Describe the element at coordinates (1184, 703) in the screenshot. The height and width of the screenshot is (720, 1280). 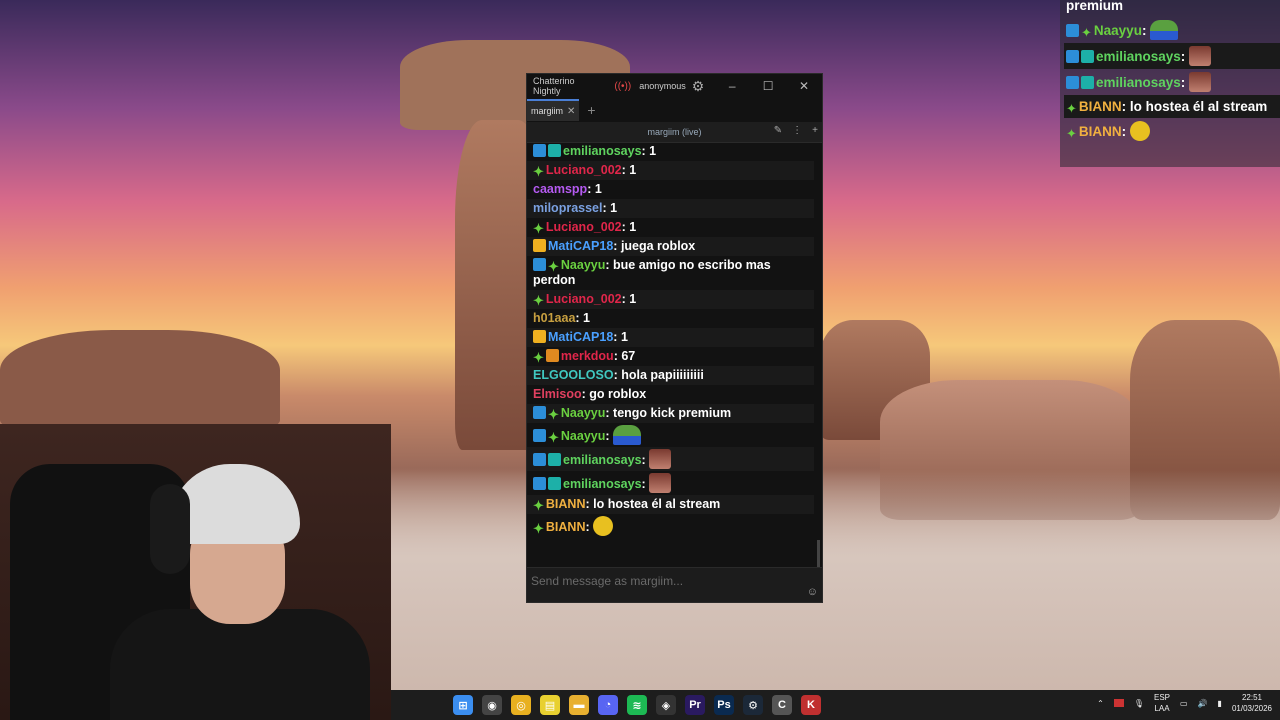
I see `network-icon: ▭` at that location.